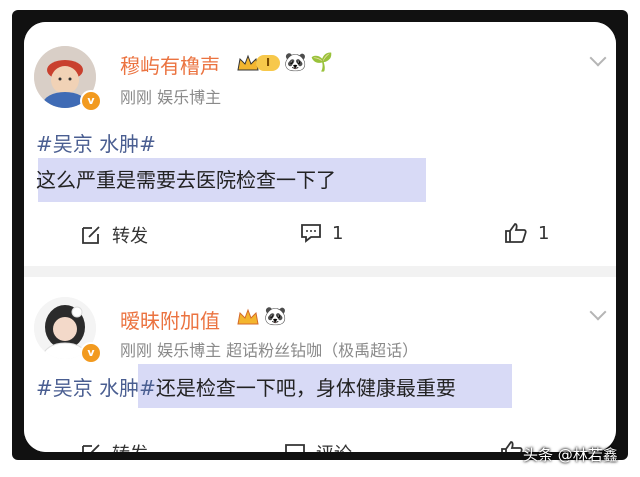 The height and width of the screenshot is (477, 640). Describe the element at coordinates (338, 233) in the screenshot. I see `comment-count: 1` at that location.